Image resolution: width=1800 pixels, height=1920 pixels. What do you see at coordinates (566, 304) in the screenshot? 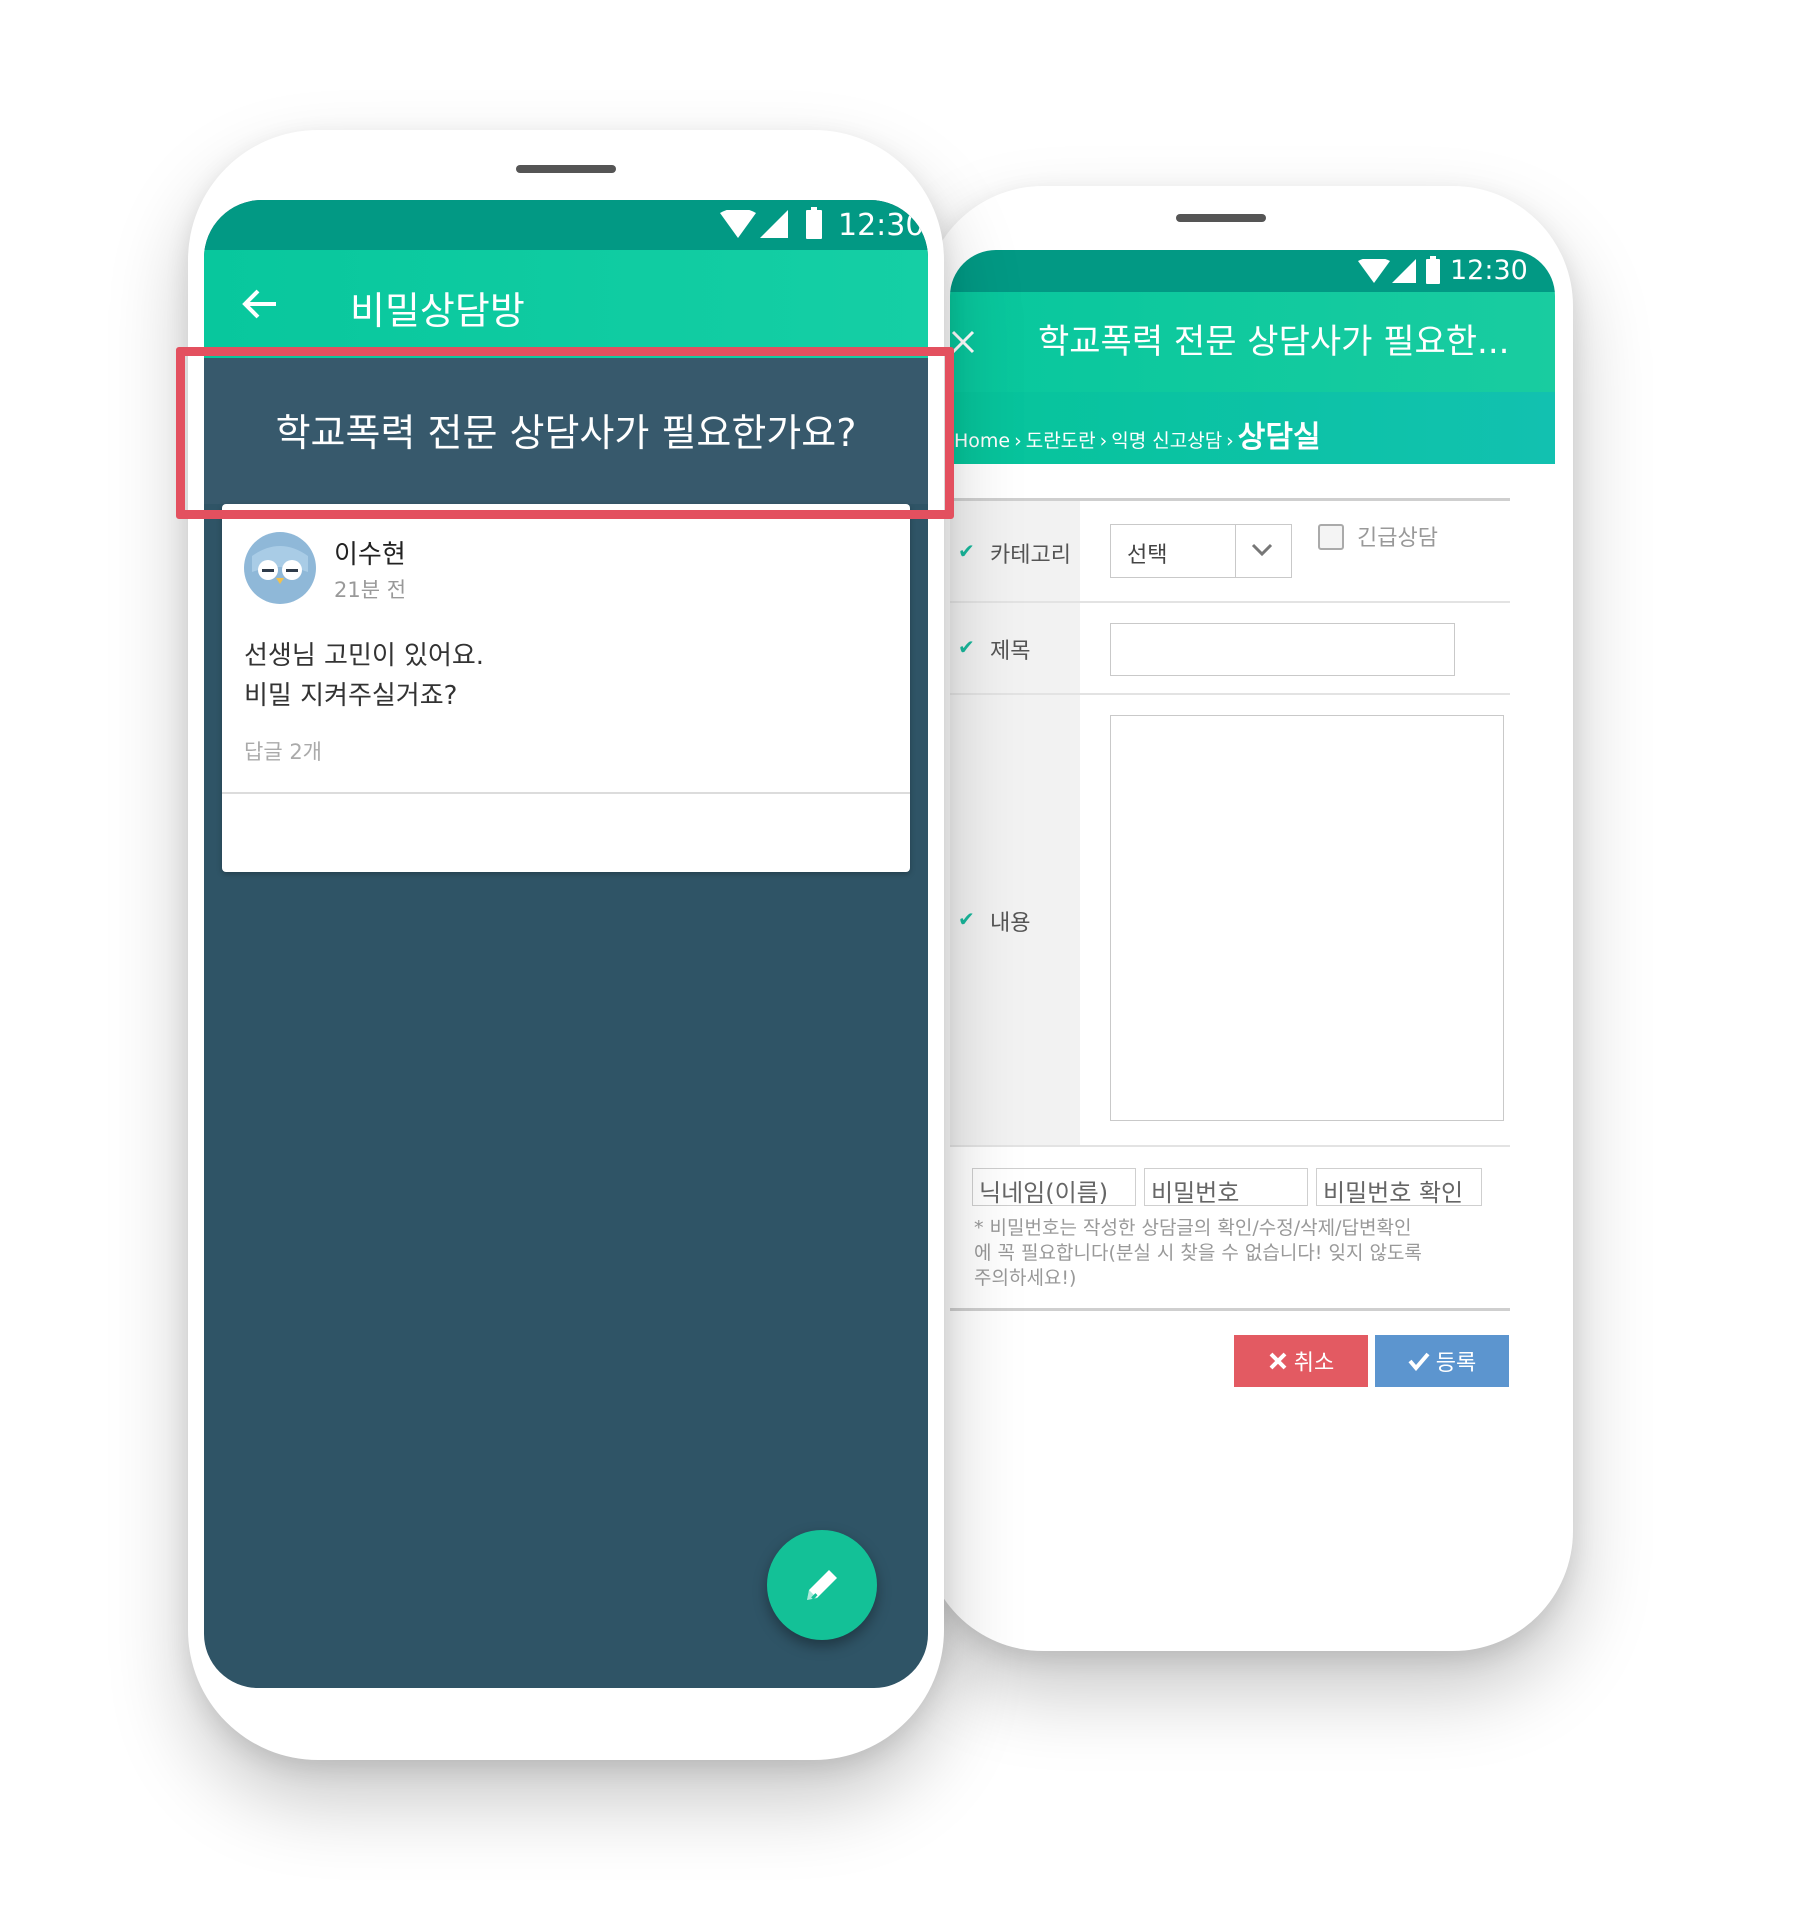
I see `front-app-bar: 비밀상담방` at bounding box center [566, 304].